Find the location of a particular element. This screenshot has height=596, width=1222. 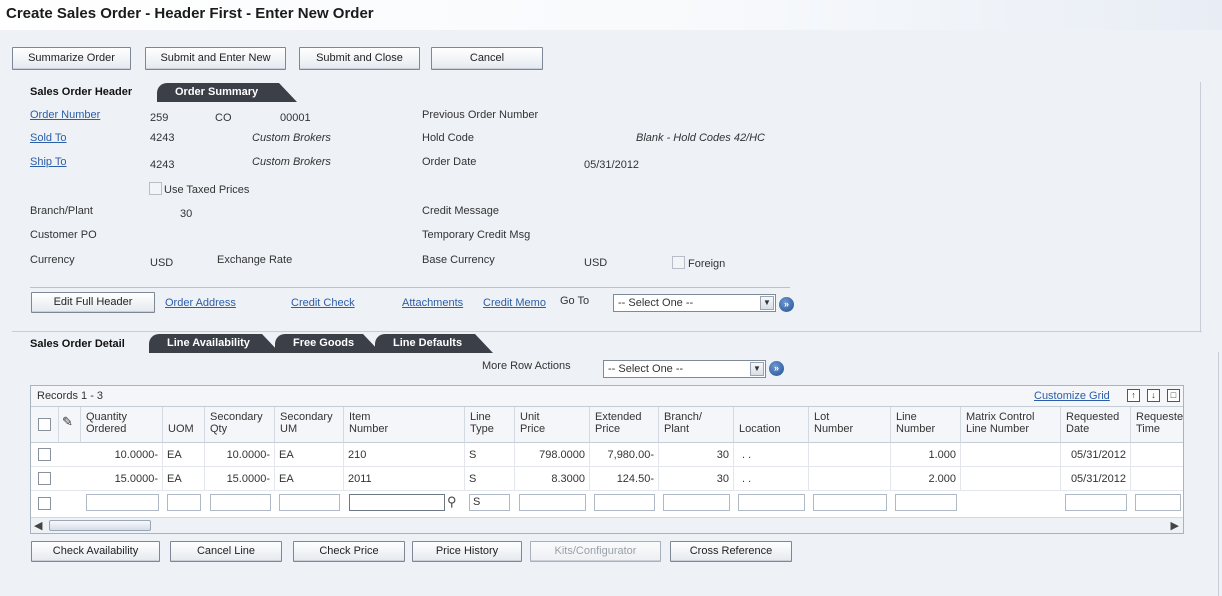

go-to-select: -- Select One -- ▼ is located at coordinates (694, 303).